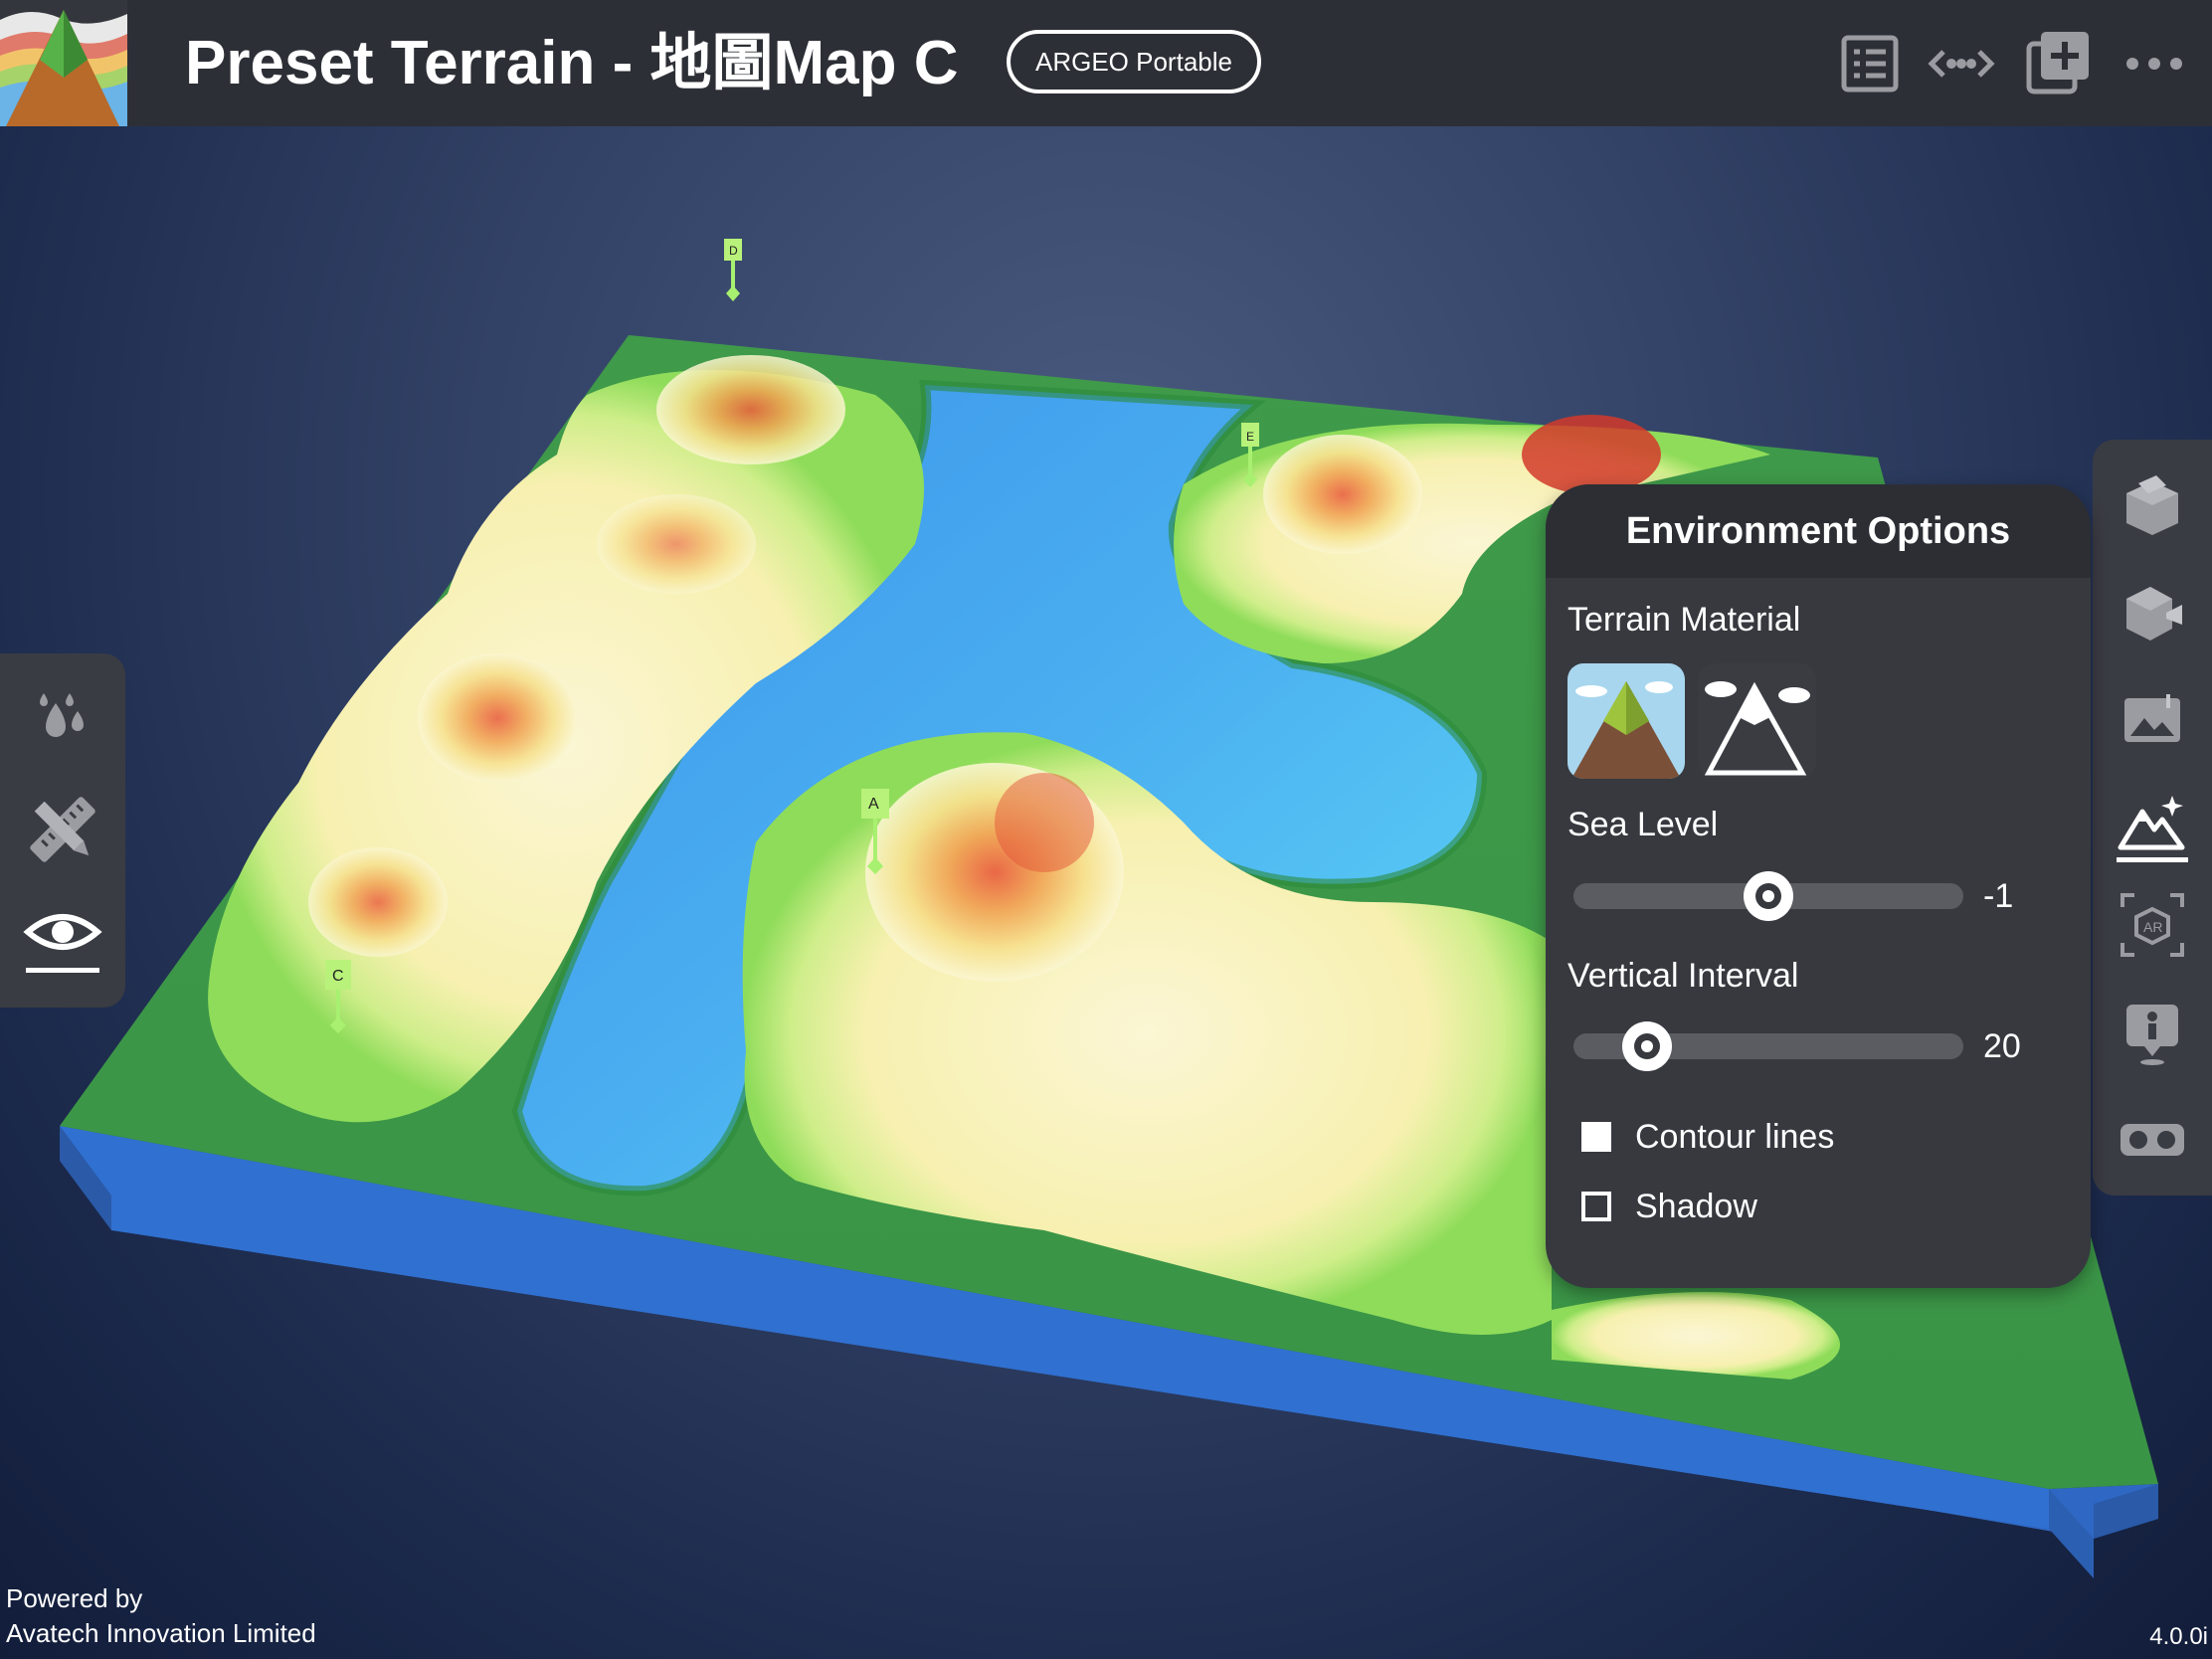  I want to click on ruler-pencil-icon, so click(62, 829).